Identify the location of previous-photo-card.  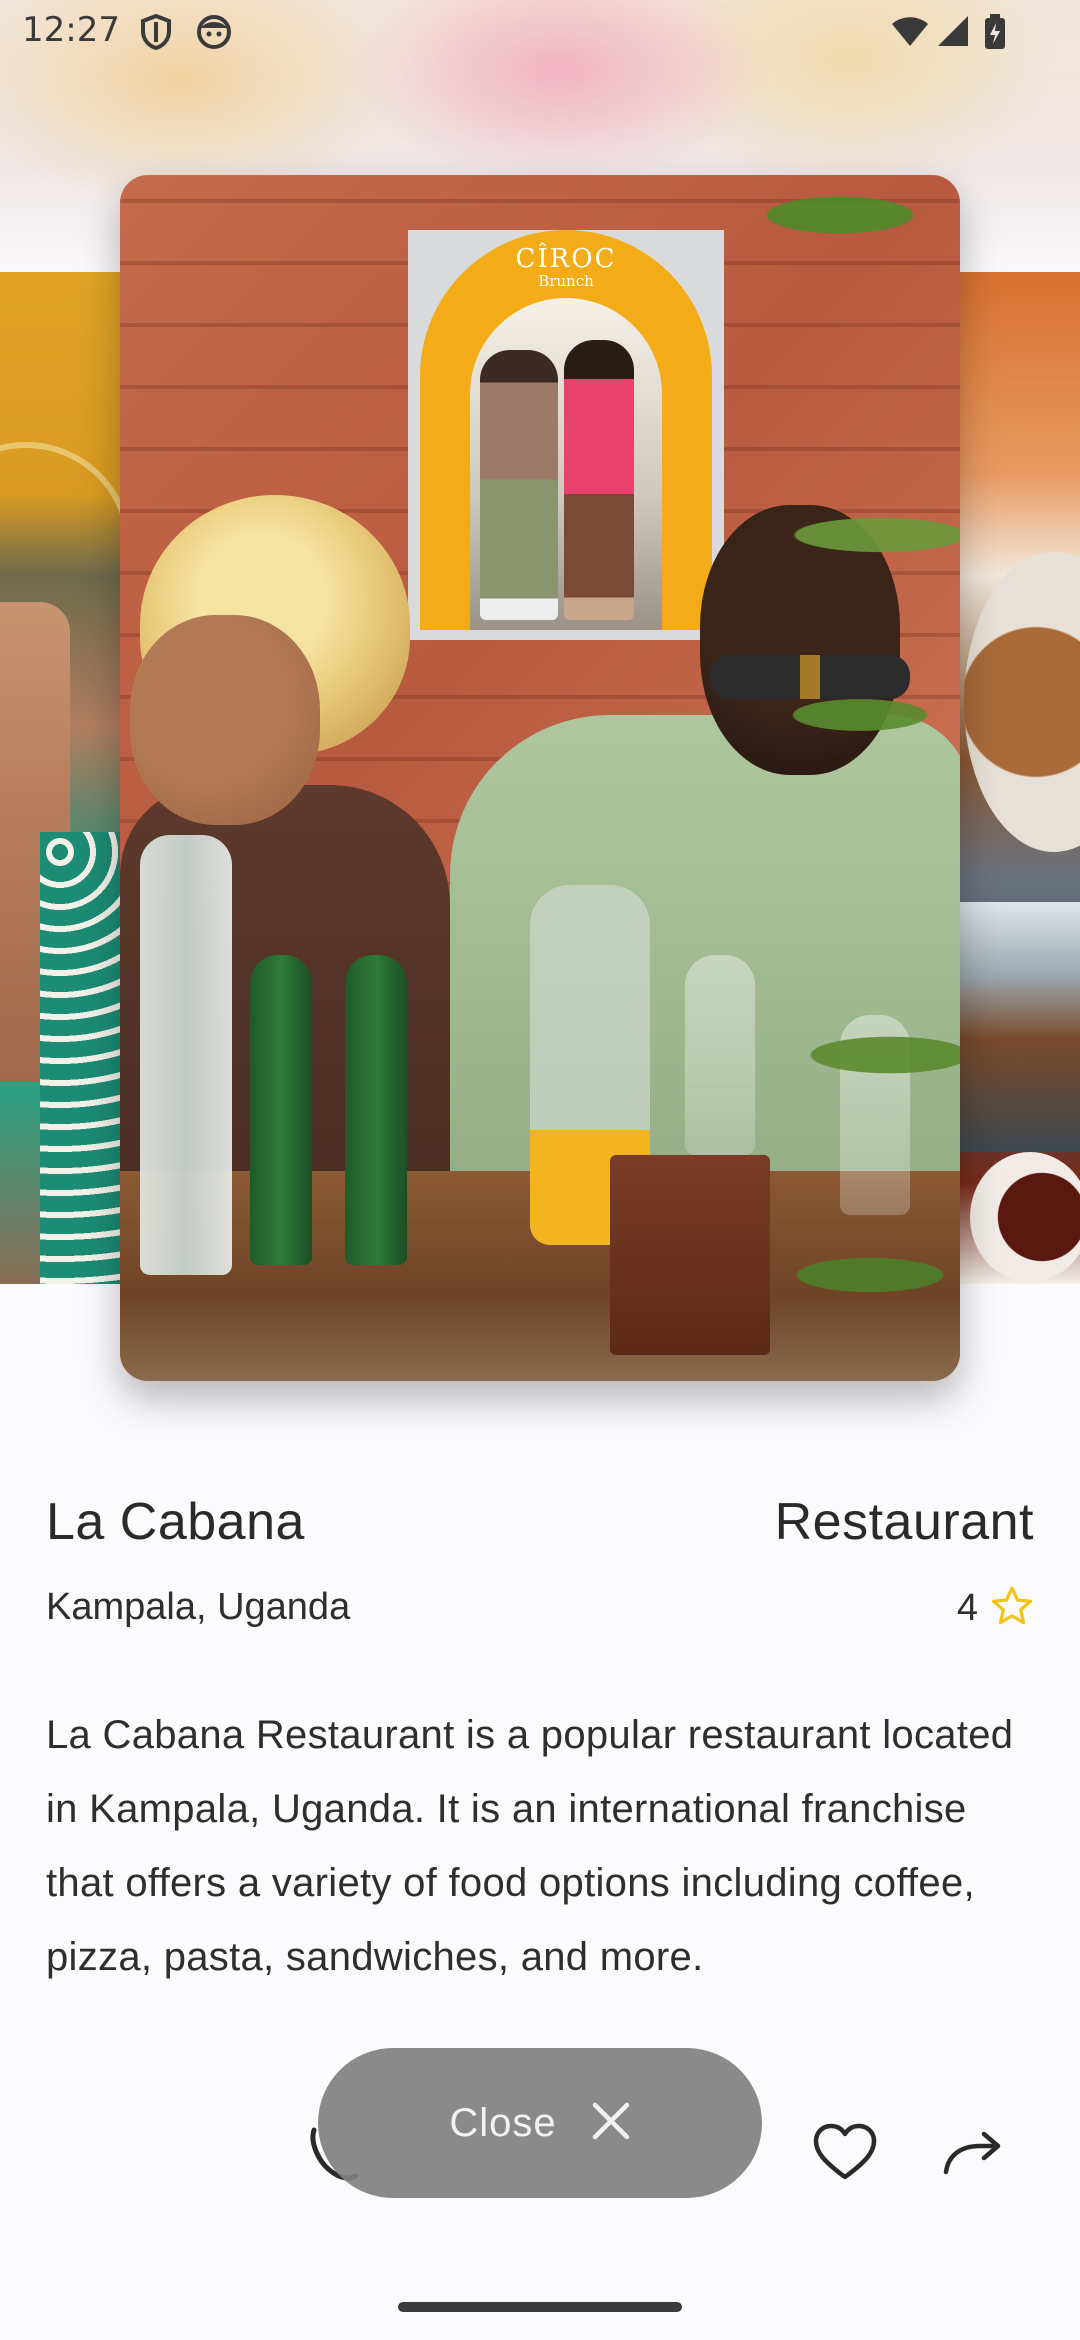
(60, 778).